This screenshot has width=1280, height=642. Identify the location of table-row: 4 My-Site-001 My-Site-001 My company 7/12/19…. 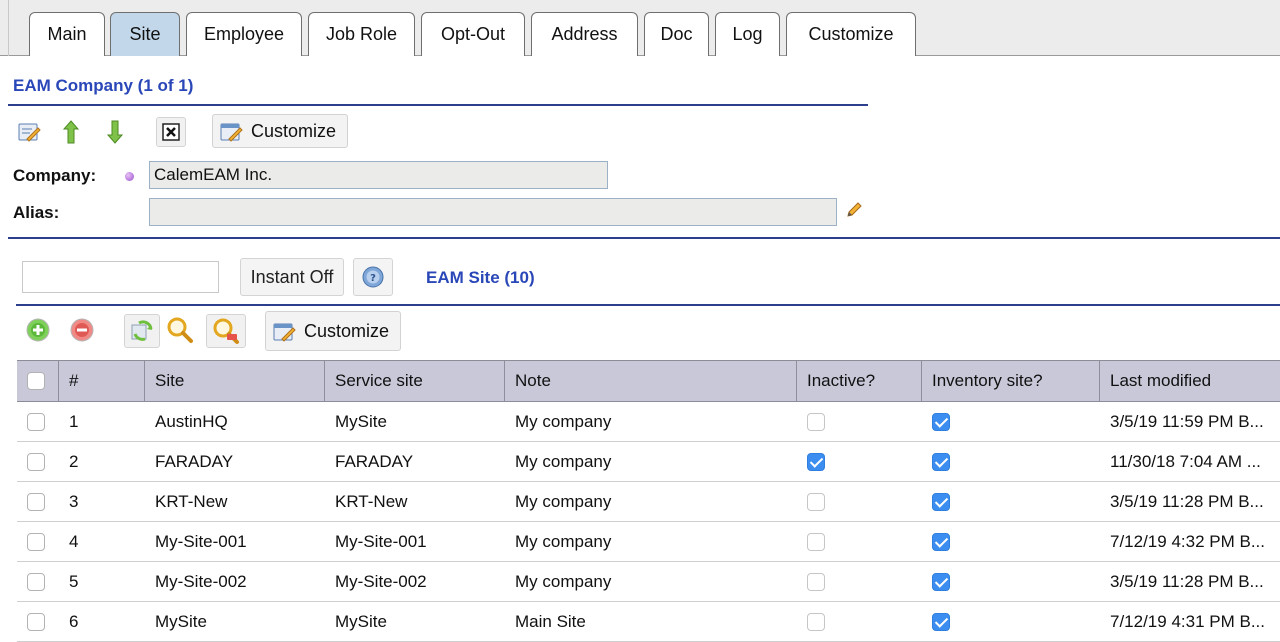
(648, 542).